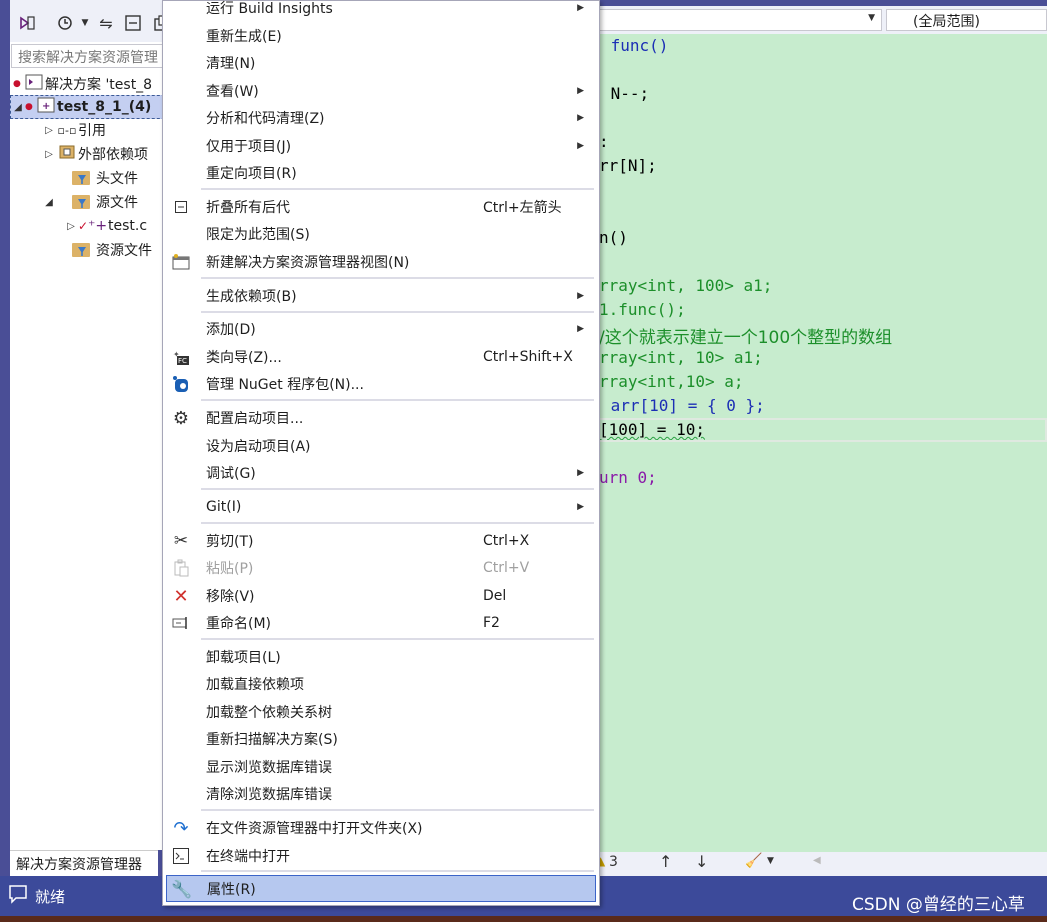  Describe the element at coordinates (381, 206) in the screenshot. I see `menu-item-collapse-all: 折叠所有后代 Ctrl+左箭头` at that location.